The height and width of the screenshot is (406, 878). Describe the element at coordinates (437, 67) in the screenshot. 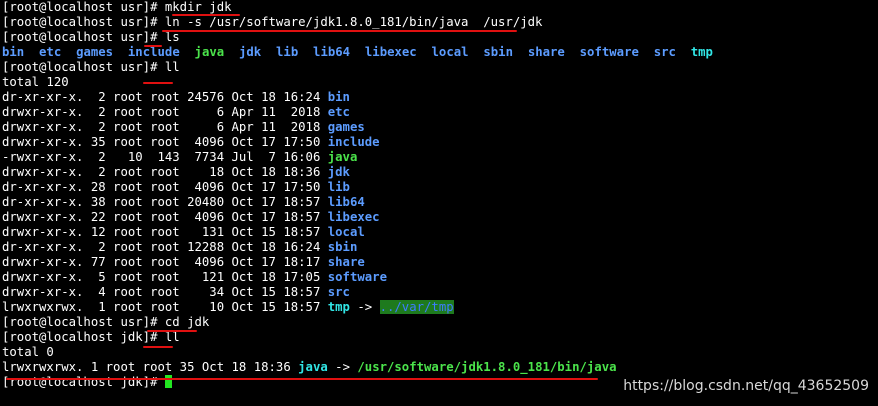

I see `terminal-line: [root@localhost usr]# ll` at that location.